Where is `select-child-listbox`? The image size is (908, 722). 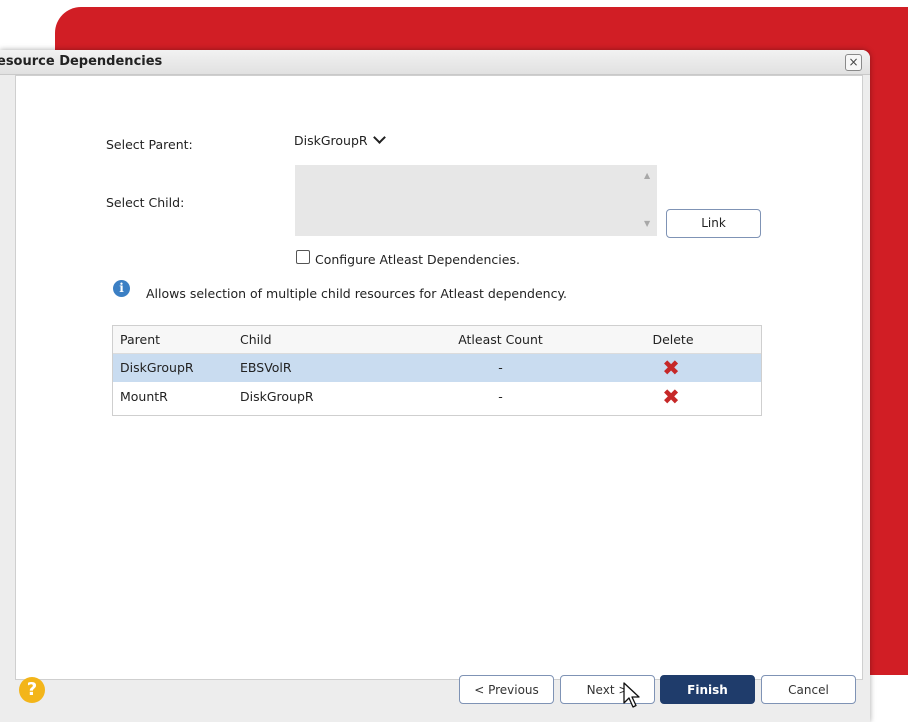
select-child-listbox is located at coordinates (476, 200).